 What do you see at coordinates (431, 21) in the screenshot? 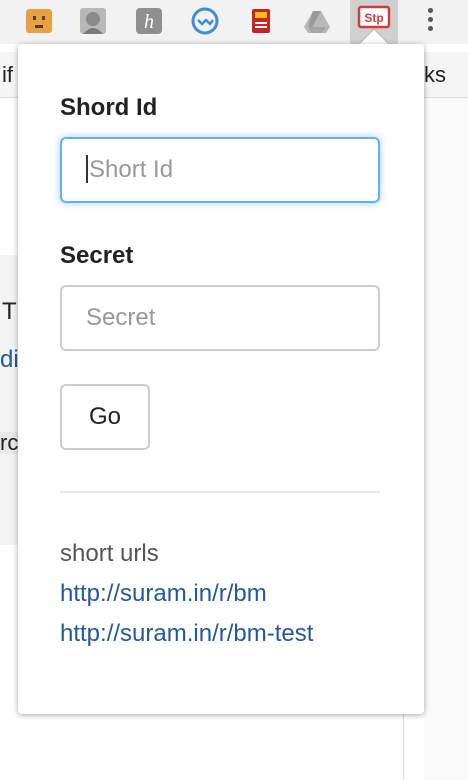
I see `browser-menu-button` at bounding box center [431, 21].